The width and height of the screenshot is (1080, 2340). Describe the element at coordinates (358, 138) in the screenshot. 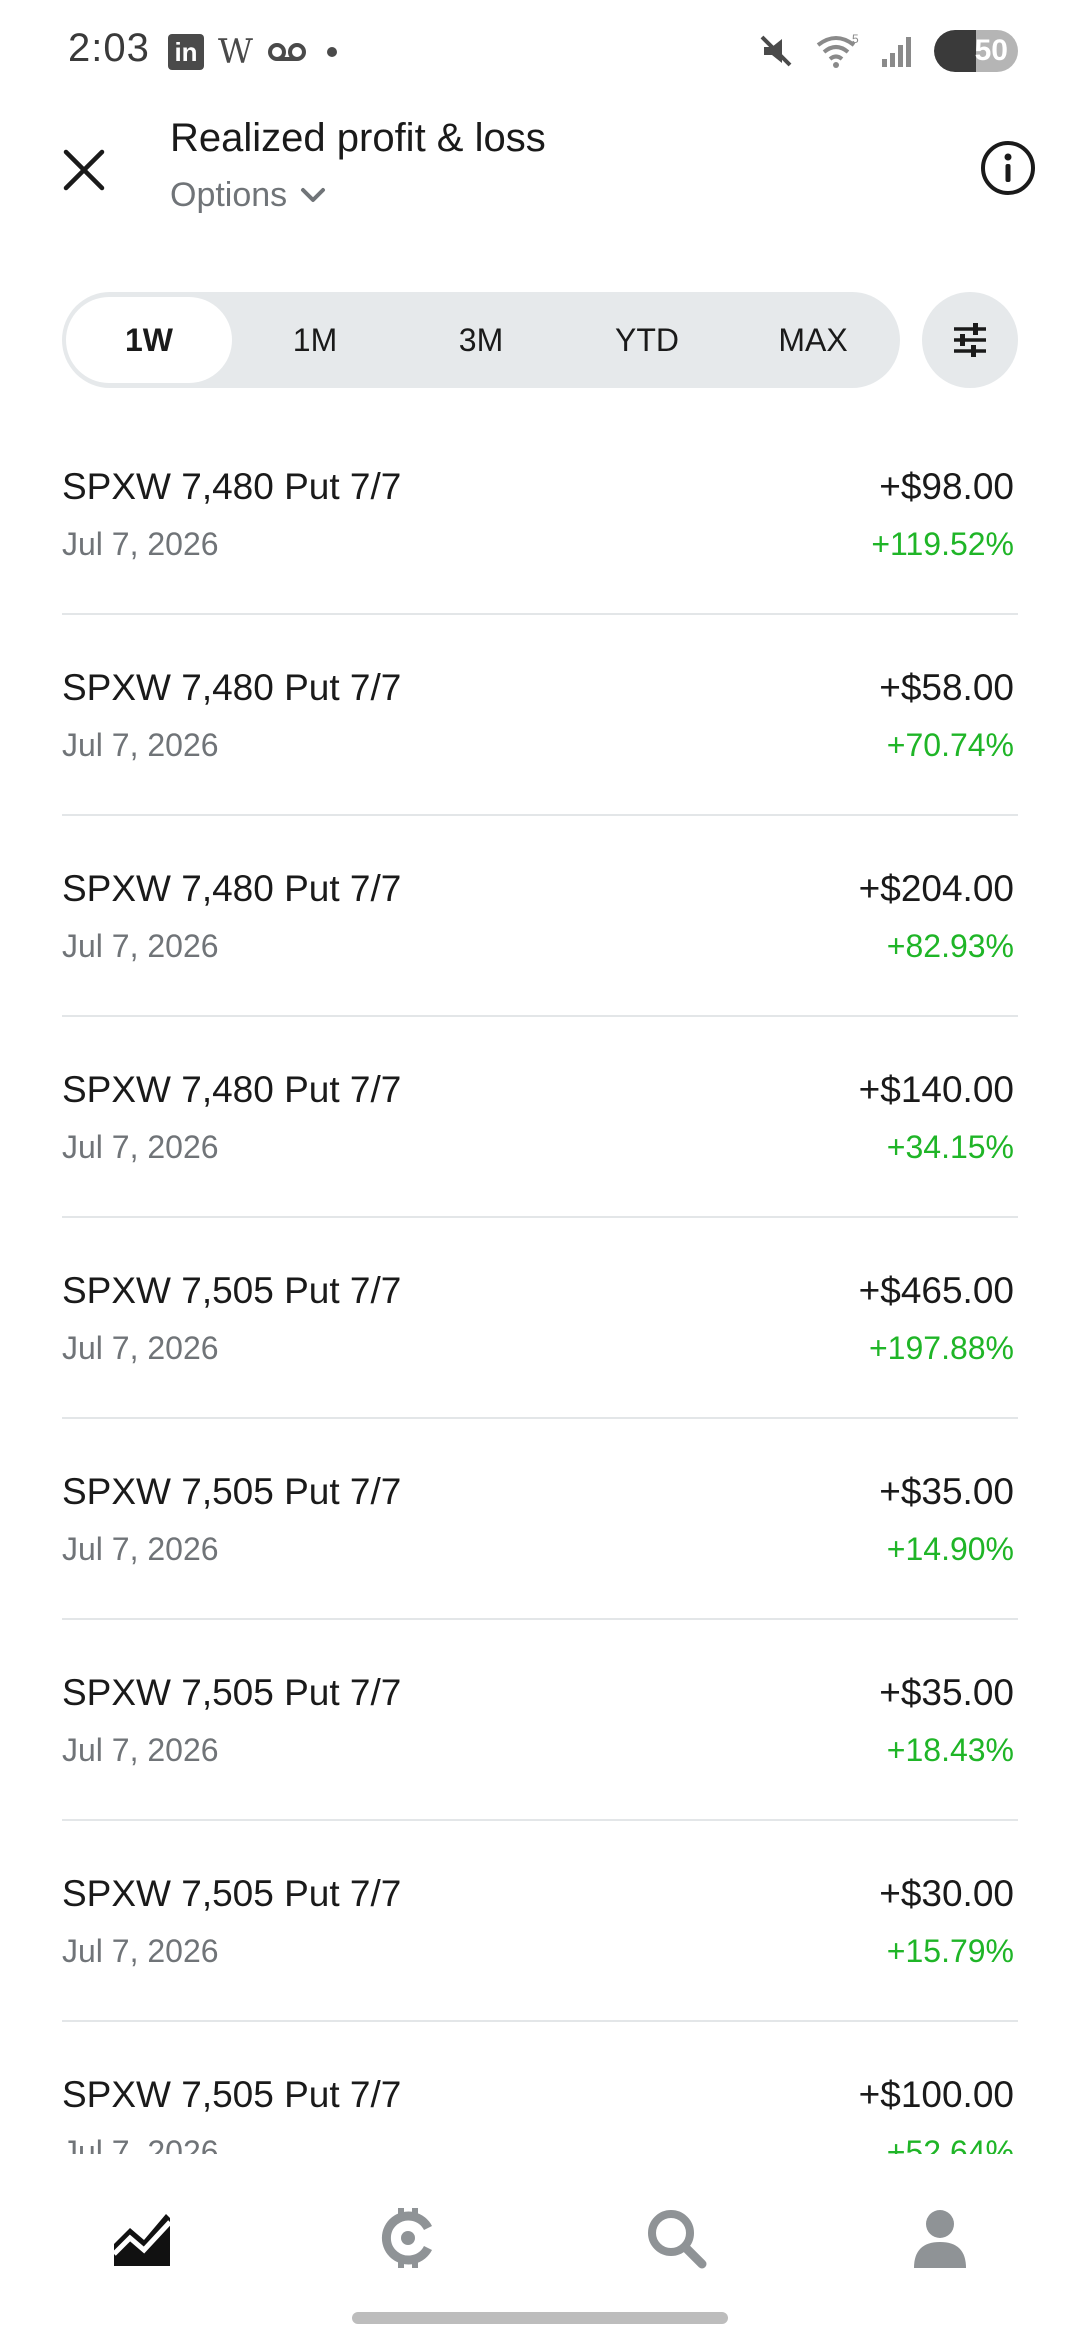

I see `page-title: Realized profit & loss` at that location.